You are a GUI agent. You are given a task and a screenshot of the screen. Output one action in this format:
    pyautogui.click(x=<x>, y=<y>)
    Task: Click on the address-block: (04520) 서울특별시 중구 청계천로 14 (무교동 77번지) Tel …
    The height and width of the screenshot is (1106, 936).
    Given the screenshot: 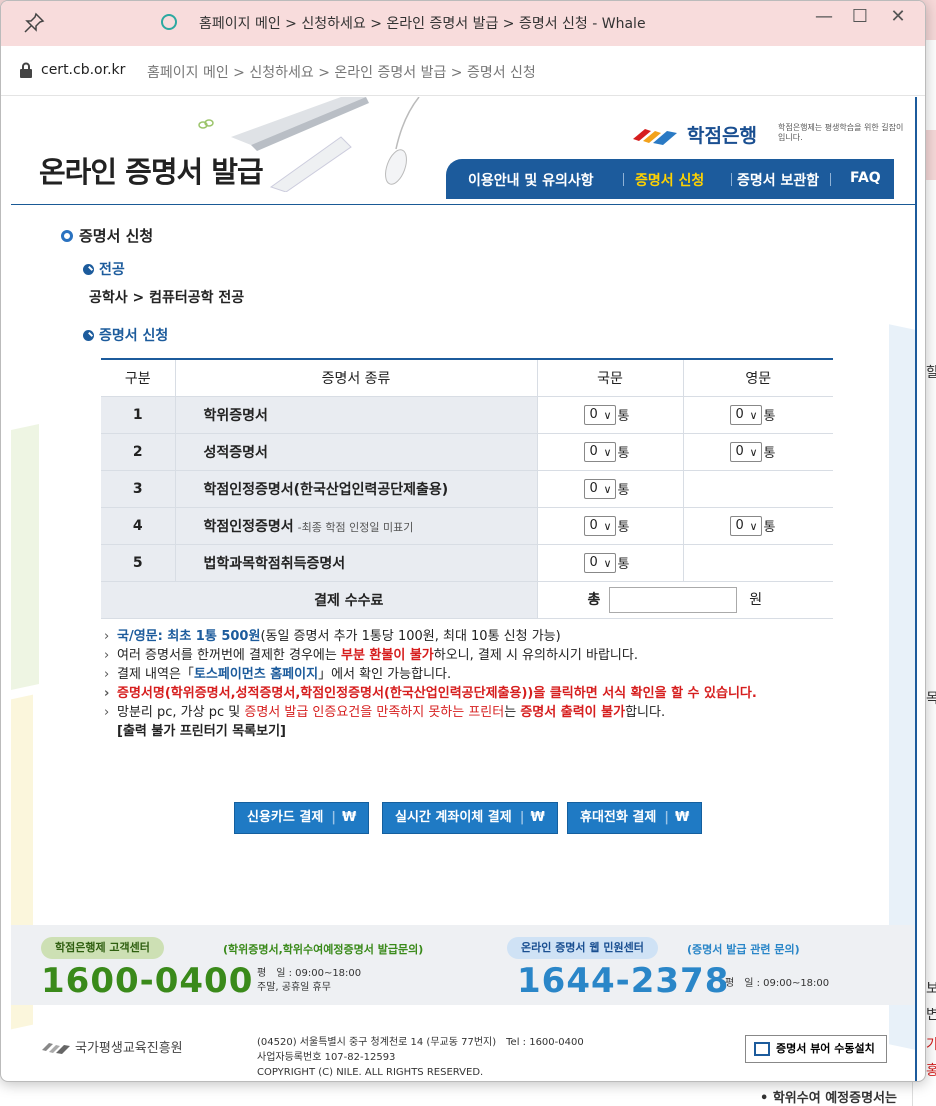 What is the action you would take?
    pyautogui.click(x=420, y=1057)
    